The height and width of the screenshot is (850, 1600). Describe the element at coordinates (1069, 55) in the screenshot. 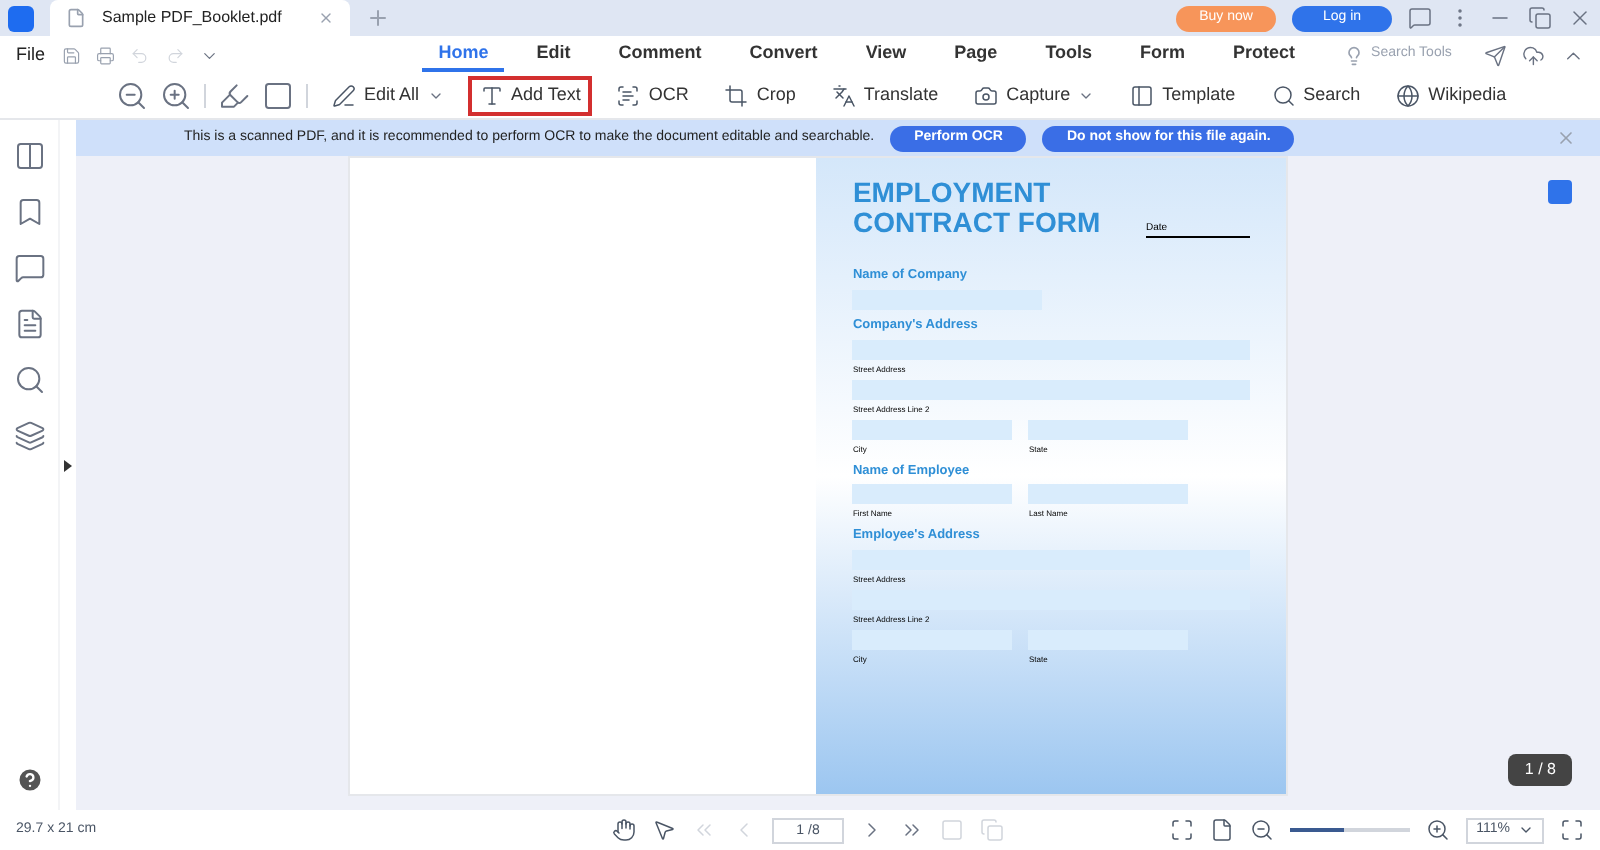

I see `menu-tab: Tools` at that location.